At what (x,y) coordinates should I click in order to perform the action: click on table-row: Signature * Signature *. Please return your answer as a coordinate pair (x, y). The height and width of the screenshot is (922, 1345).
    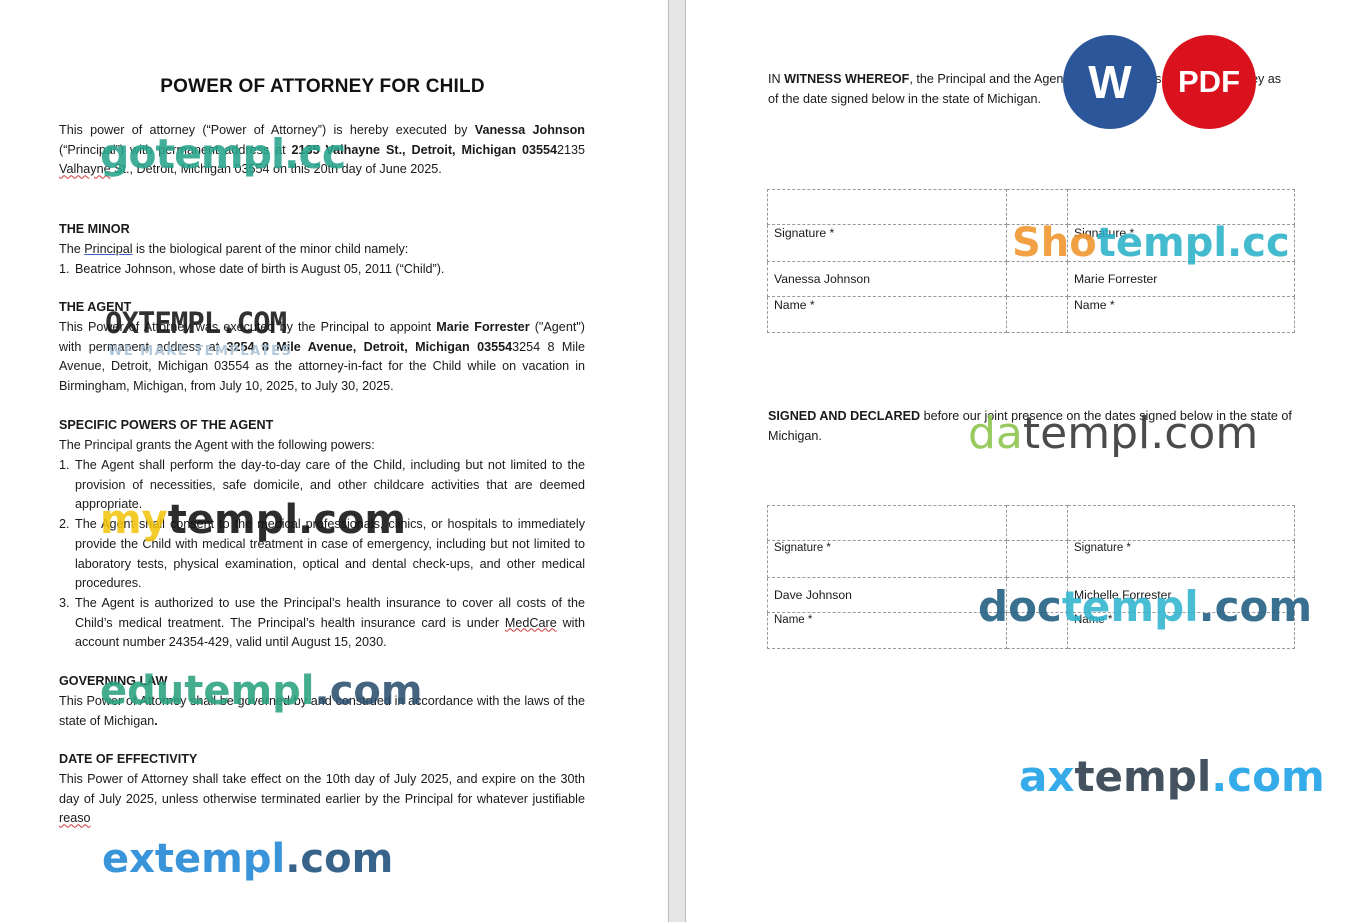
    Looking at the image, I should click on (1031, 559).